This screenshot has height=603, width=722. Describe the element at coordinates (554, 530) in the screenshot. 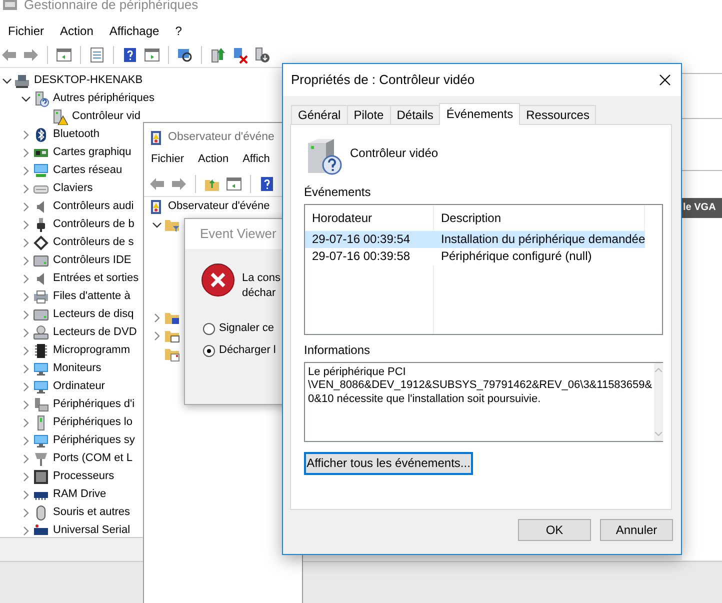

I see `dialog-button: OK` at that location.